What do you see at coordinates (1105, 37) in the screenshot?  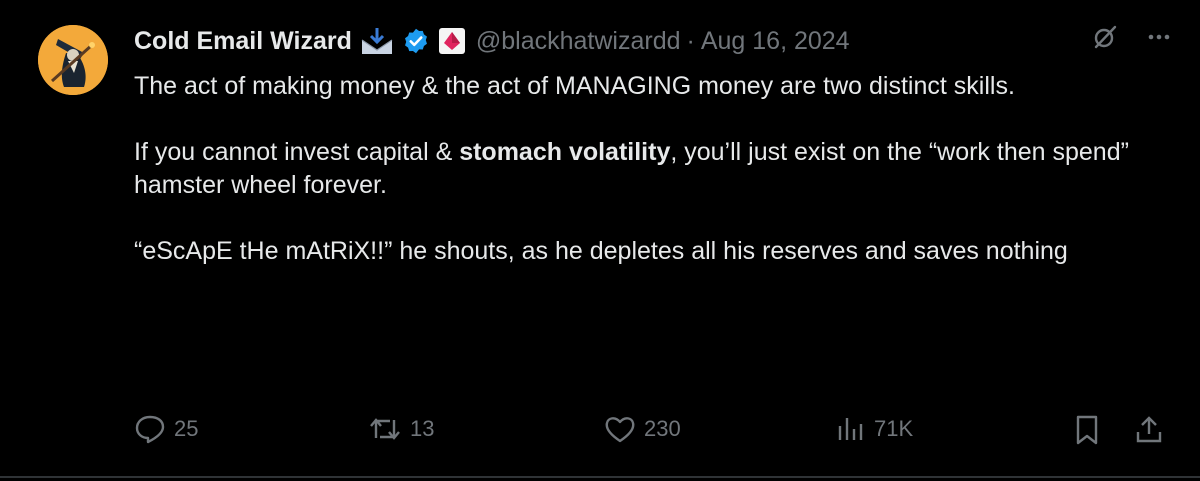 I see `grok-icon` at bounding box center [1105, 37].